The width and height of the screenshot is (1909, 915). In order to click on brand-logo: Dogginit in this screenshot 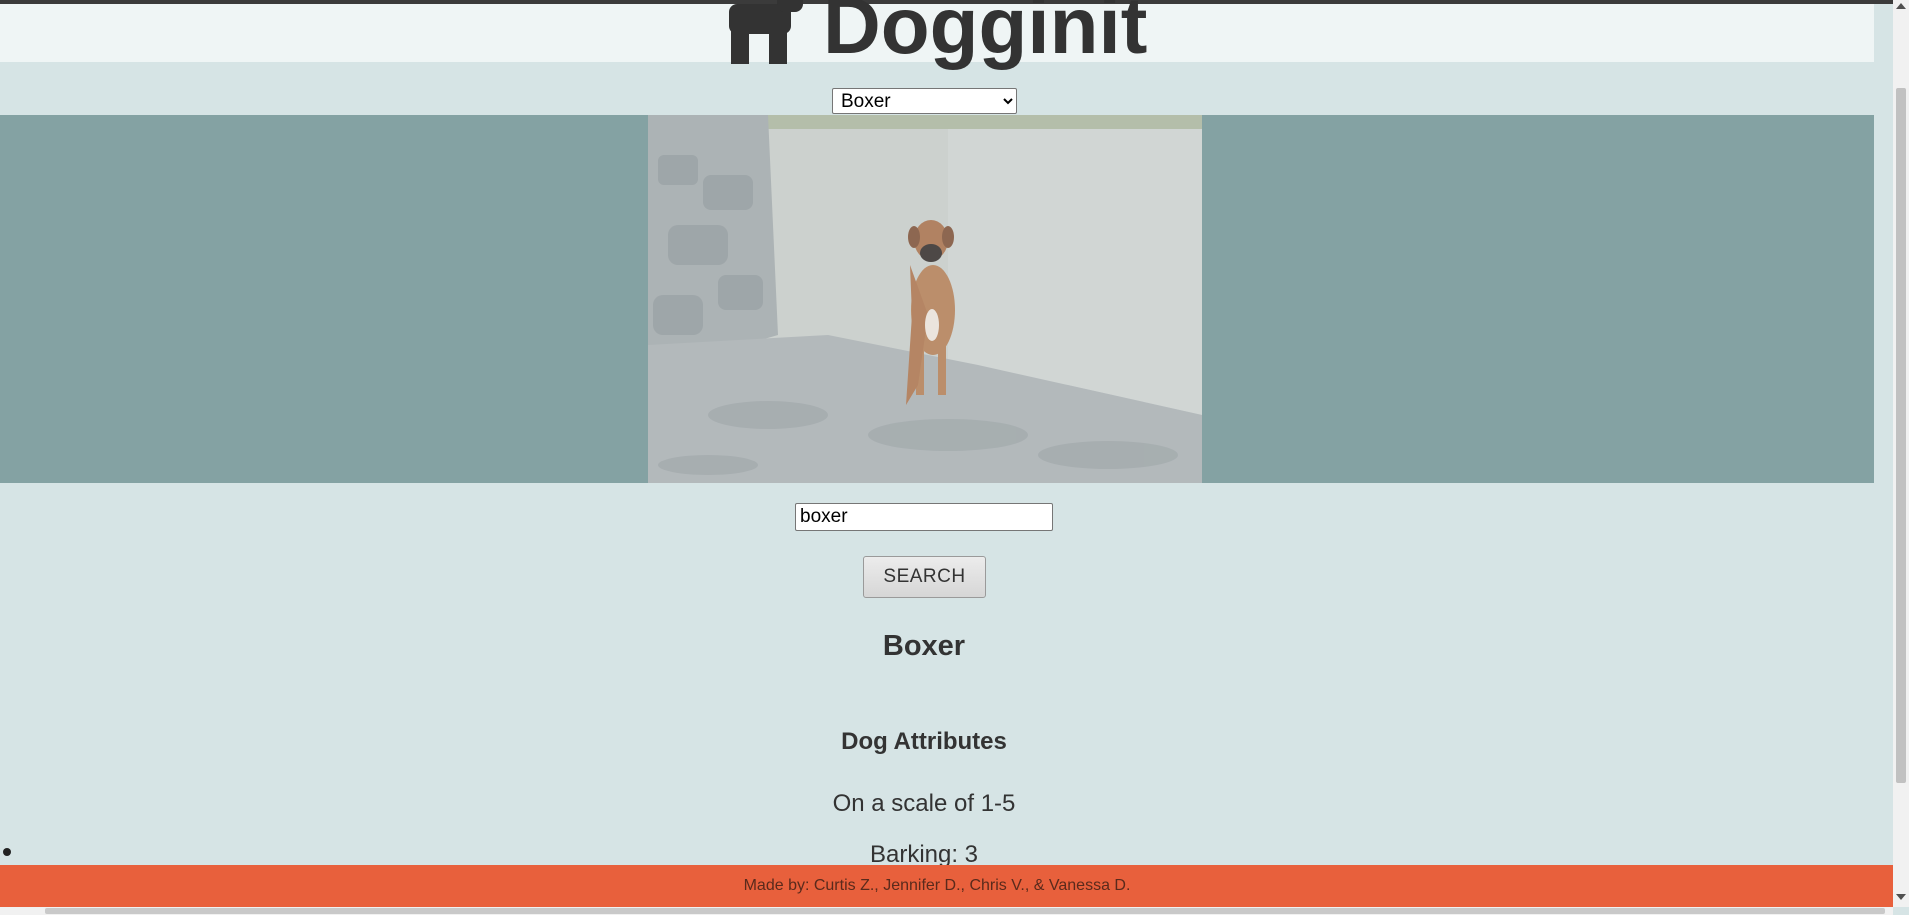, I will do `click(936, 33)`.